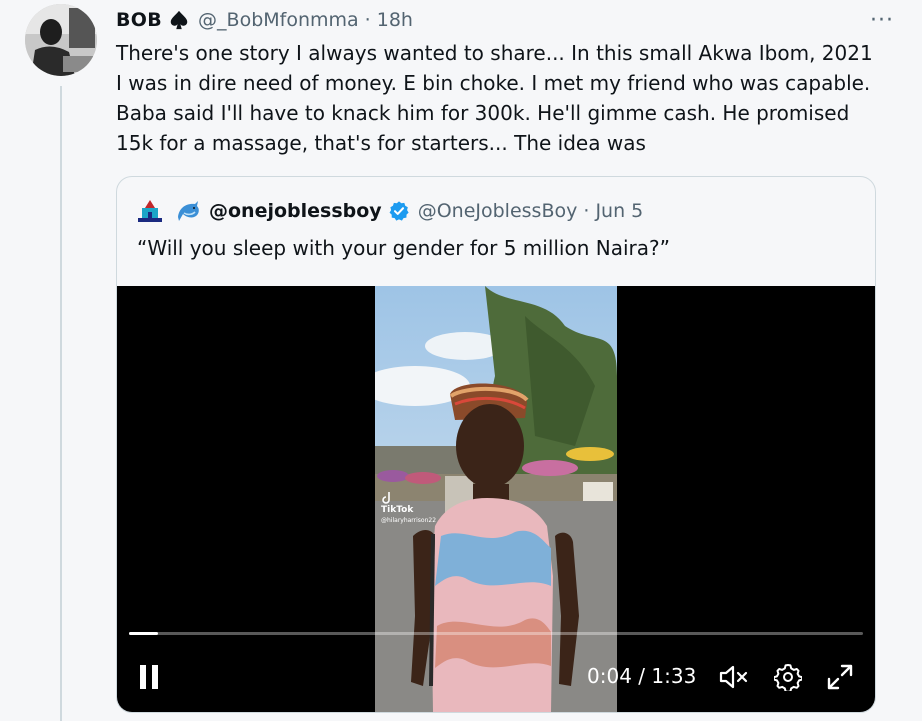  I want to click on pause-button, so click(149, 679).